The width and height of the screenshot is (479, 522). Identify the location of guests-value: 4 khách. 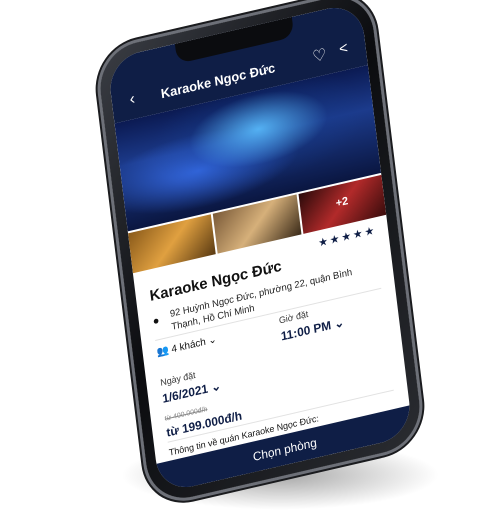
(188, 346).